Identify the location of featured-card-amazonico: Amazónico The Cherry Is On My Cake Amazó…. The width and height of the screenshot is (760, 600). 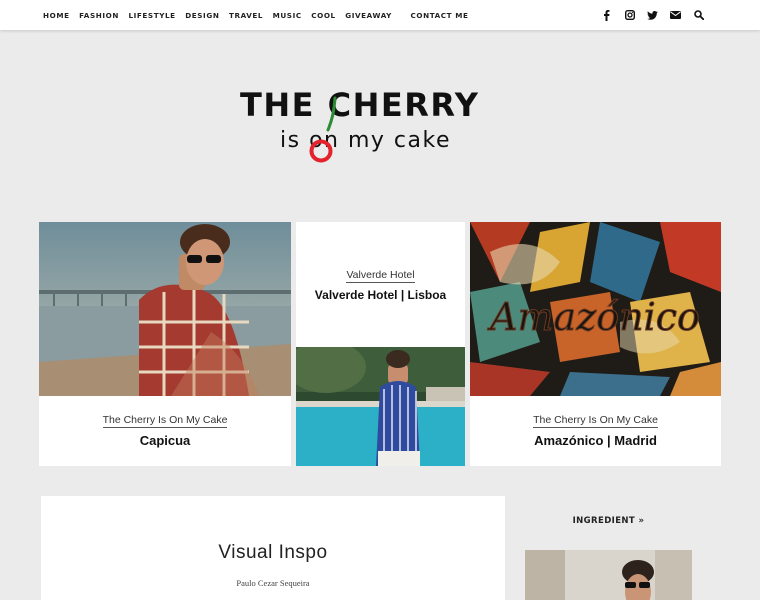
(595, 344).